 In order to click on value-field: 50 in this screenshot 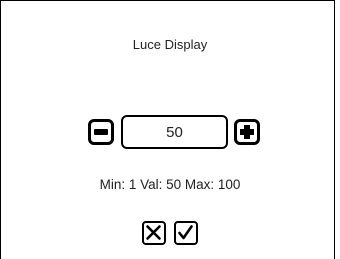, I will do `click(174, 132)`.